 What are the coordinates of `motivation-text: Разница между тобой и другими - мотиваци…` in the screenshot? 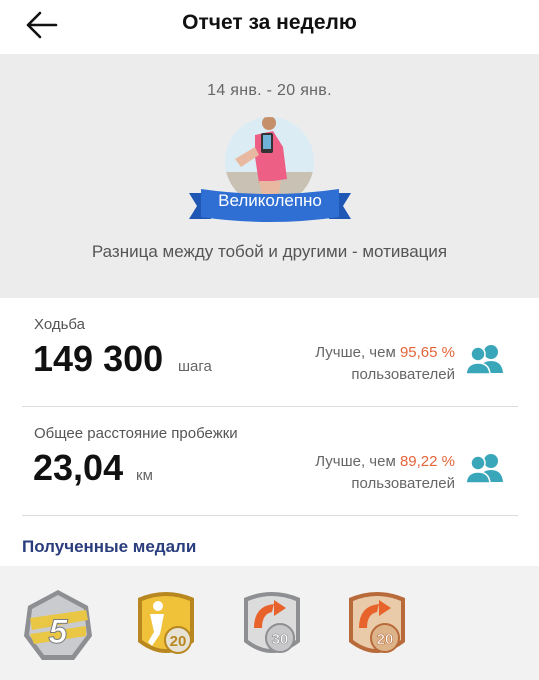 It's located at (269, 251).